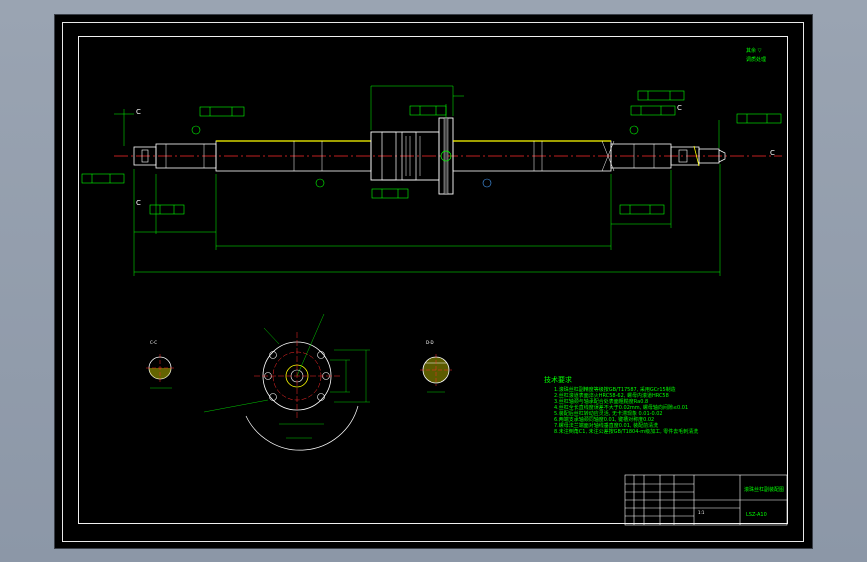 The image size is (867, 562). Describe the element at coordinates (701, 512) in the screenshot. I see `title-block-scale: 1:1` at that location.